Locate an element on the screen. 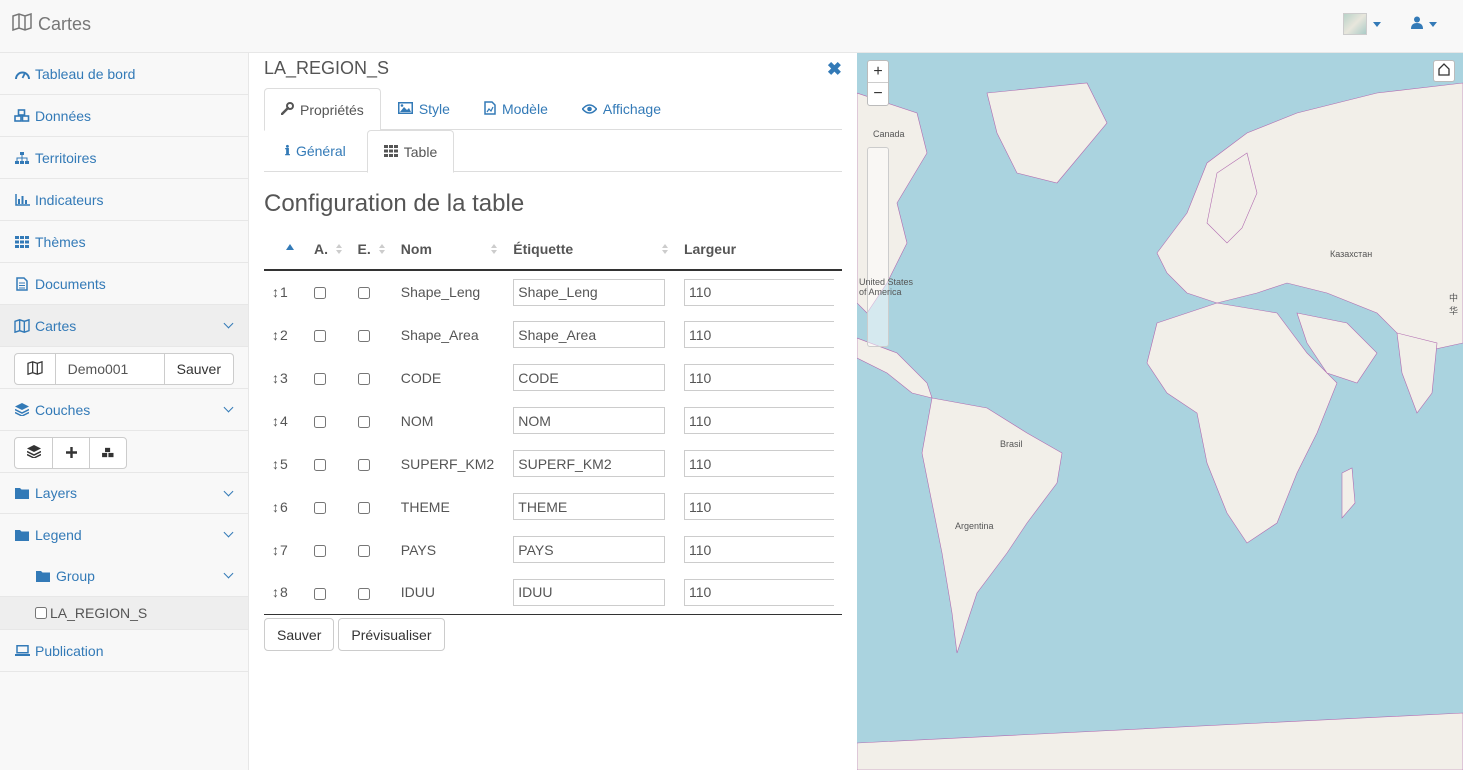 Image resolution: width=1463 pixels, height=770 pixels. sidebar-item-cartes: Cartes is located at coordinates (124, 326).